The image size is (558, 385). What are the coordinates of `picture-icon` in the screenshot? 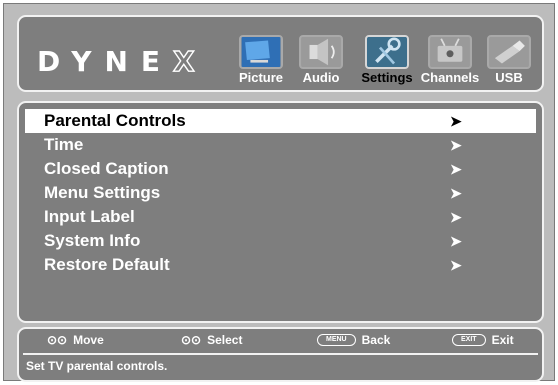 It's located at (261, 52).